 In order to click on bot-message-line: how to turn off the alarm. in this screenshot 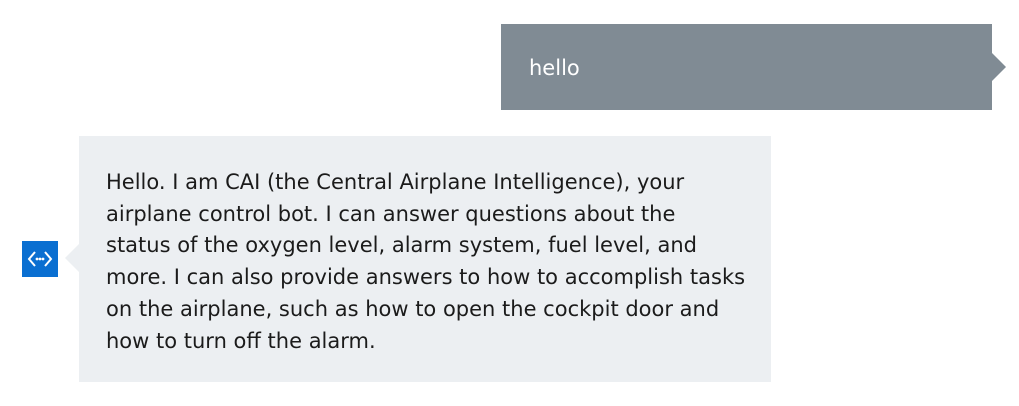, I will do `click(241, 340)`.